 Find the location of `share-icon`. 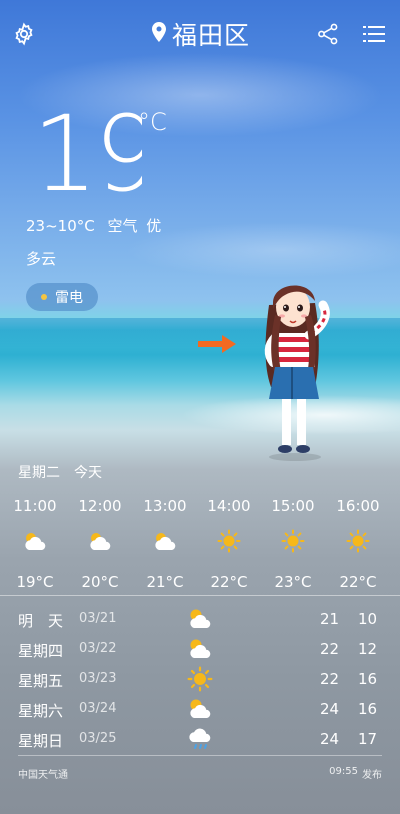

share-icon is located at coordinates (328, 34).